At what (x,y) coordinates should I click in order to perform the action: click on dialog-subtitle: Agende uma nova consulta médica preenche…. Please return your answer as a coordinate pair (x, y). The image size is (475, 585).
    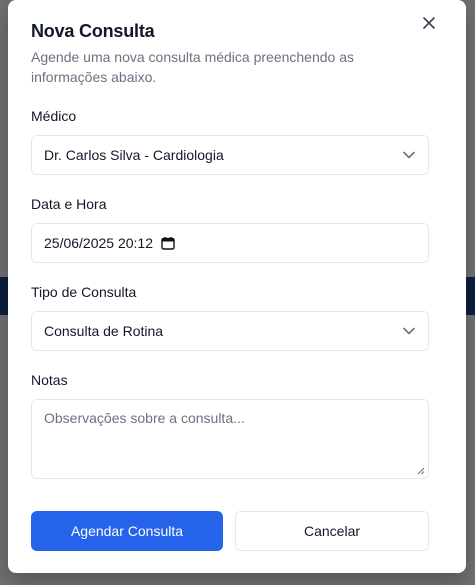
    Looking at the image, I should click on (192, 67).